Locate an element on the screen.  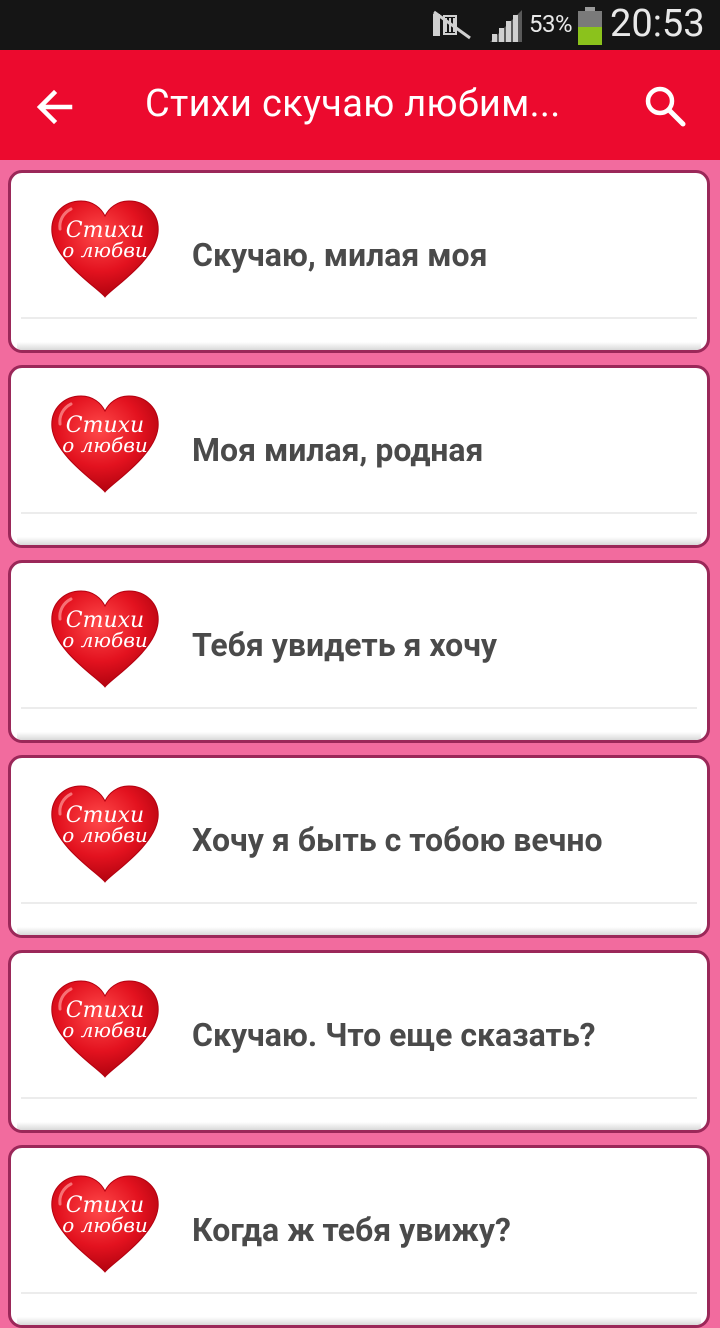
list-item: Стихи о любви Хочу я быть с тобою вечно is located at coordinates (359, 846).